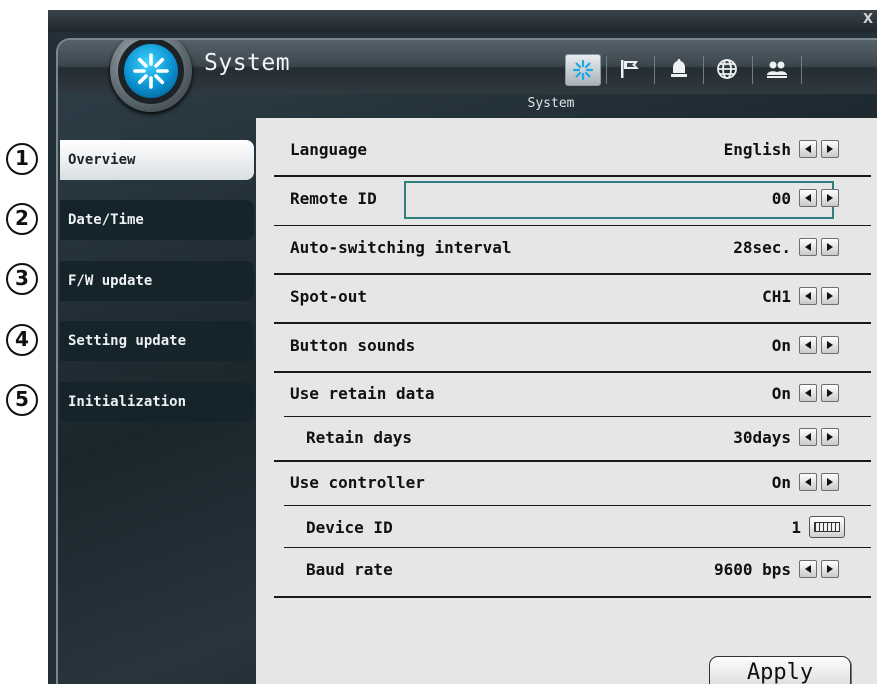 The height and width of the screenshot is (684, 877). Describe the element at coordinates (353, 345) in the screenshot. I see `setting-label: Button sounds` at that location.